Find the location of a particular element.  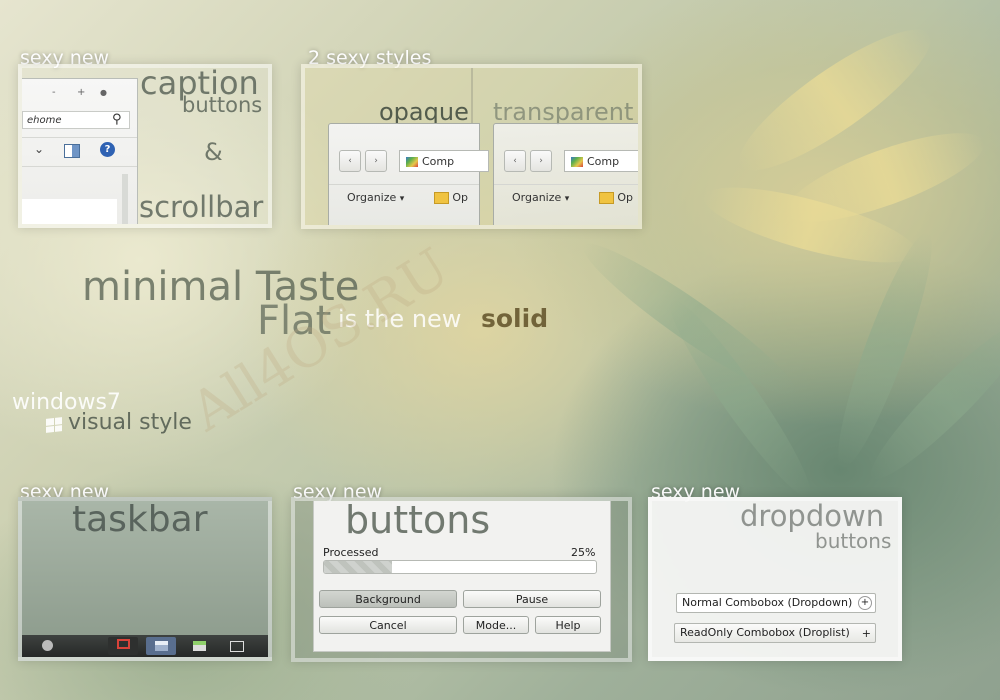

progress-percent: 25% is located at coordinates (583, 552).